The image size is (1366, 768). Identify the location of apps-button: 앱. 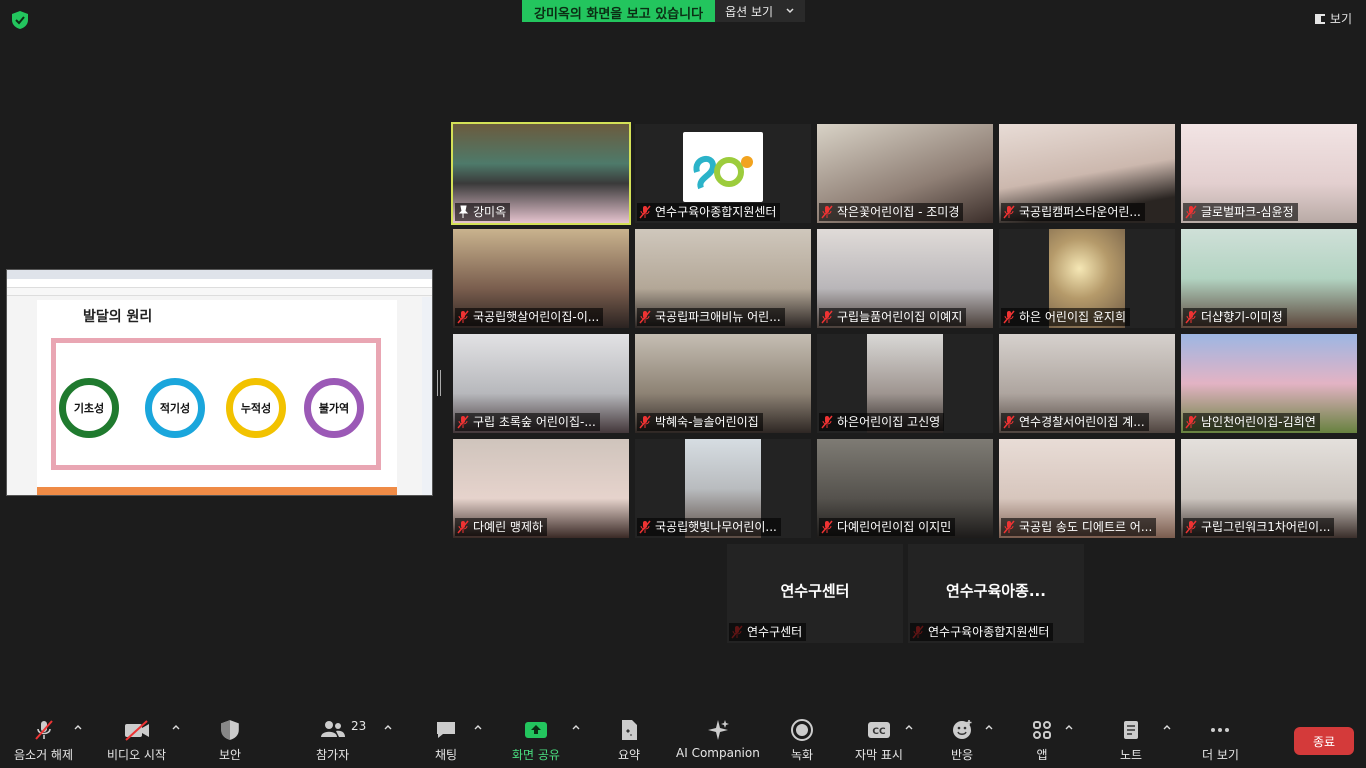
(1042, 742).